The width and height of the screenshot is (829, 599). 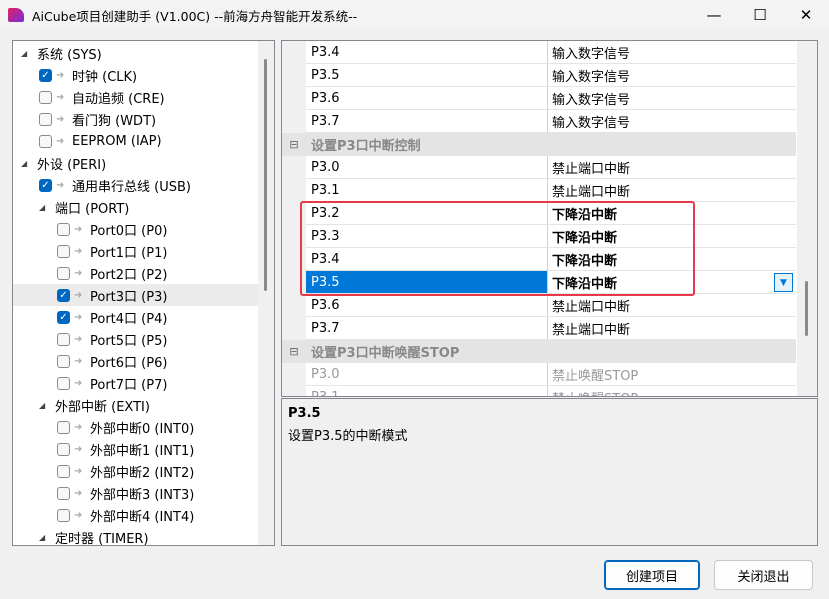 I want to click on tree-item: ◢ 系统 (SYS), so click(x=135, y=53).